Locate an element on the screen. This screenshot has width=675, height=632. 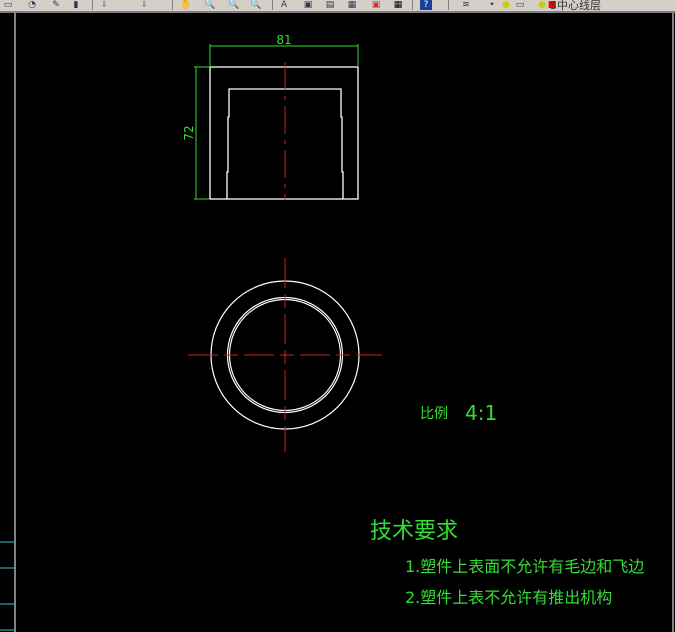
scale-label: 比例 is located at coordinates (434, 414).